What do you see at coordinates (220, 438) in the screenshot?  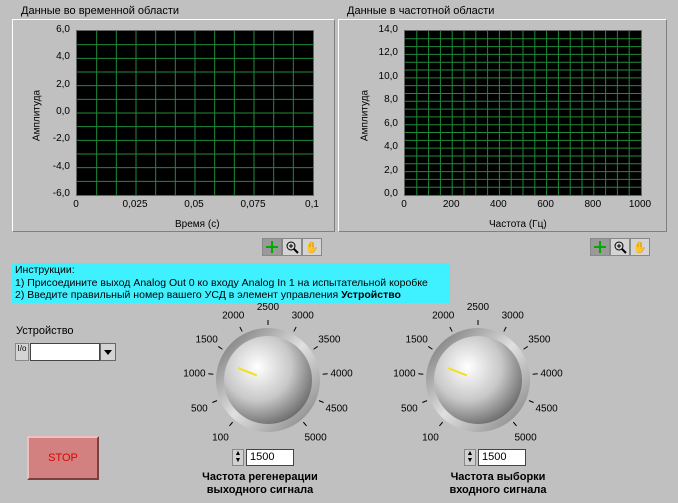 I see `regen-scale-label: 100` at bounding box center [220, 438].